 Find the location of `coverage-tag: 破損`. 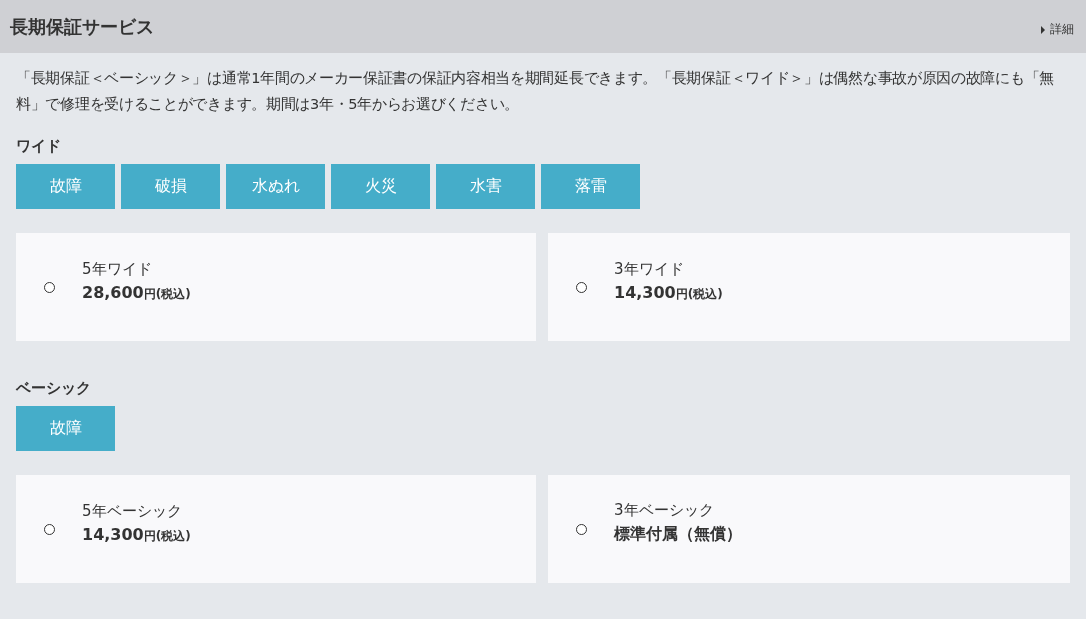

coverage-tag: 破損 is located at coordinates (170, 186).